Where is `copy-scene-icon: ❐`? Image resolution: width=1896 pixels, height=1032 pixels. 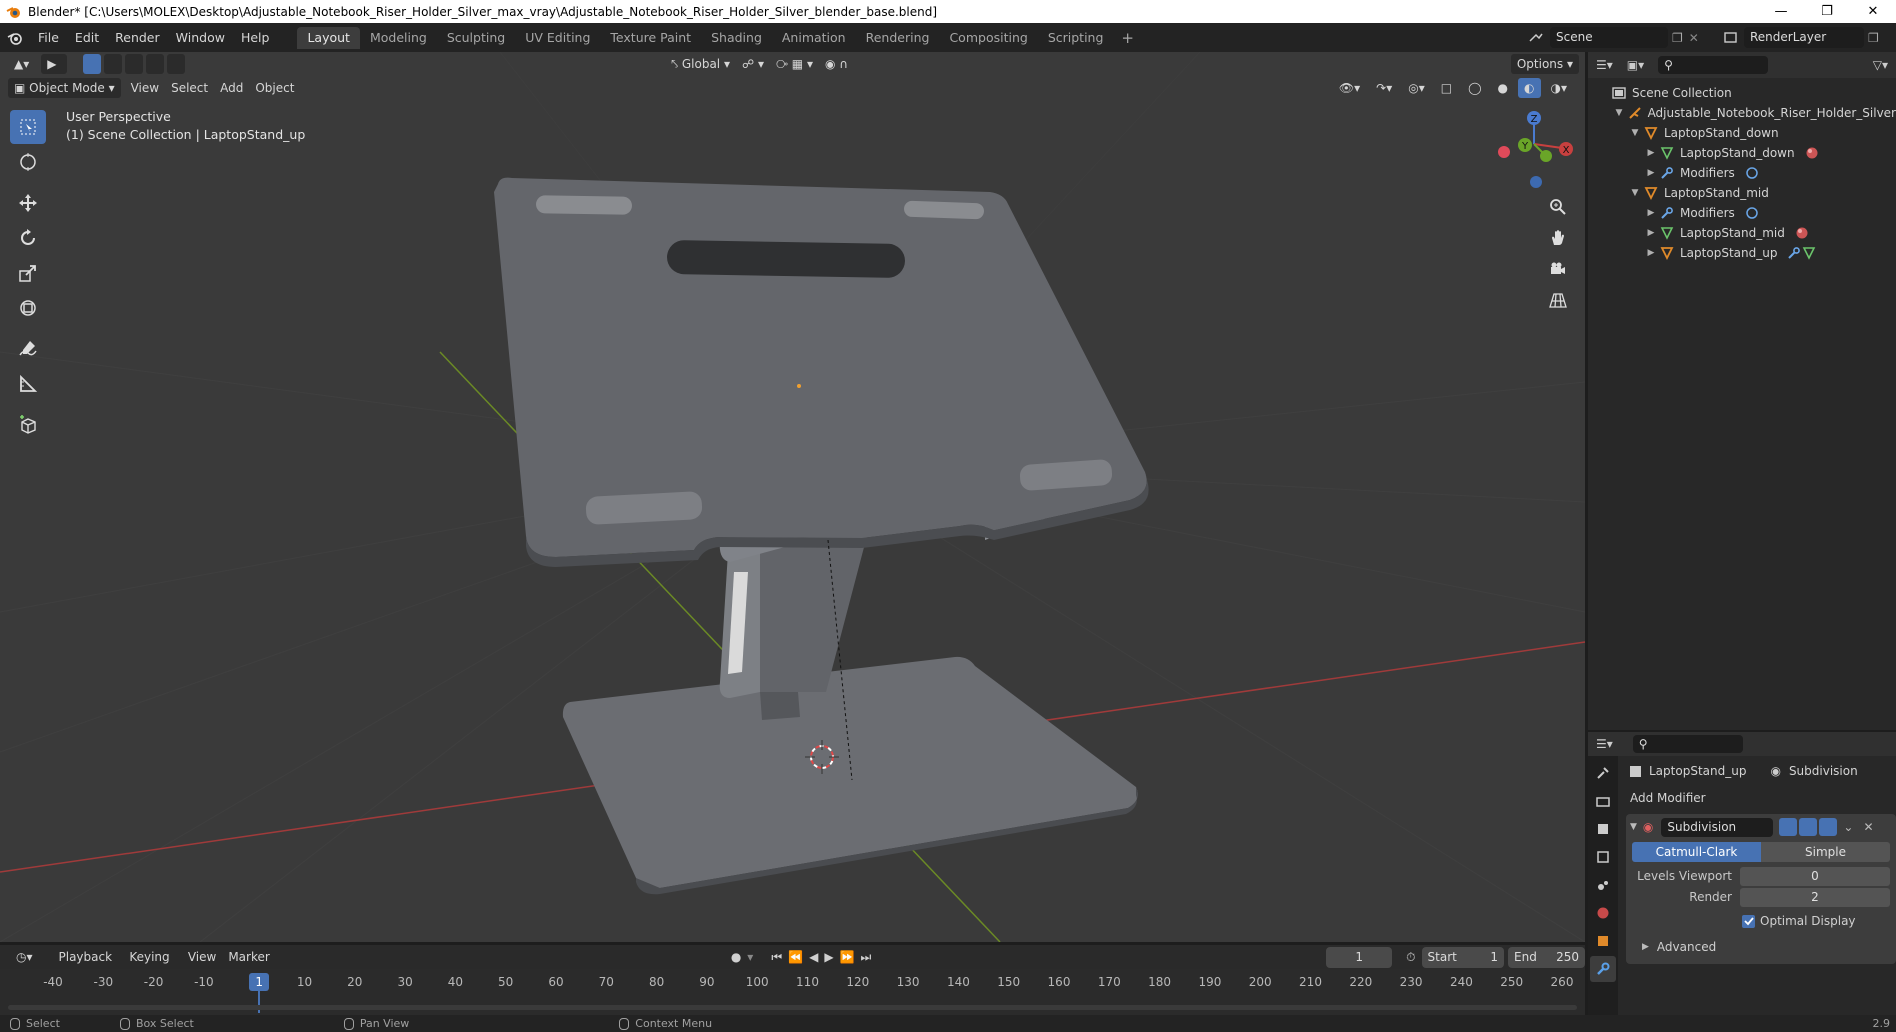
copy-scene-icon: ❐ is located at coordinates (1677, 38).